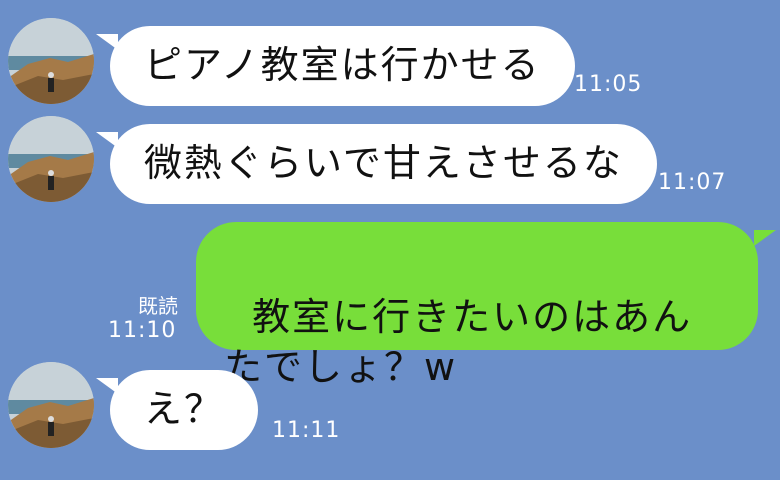 The width and height of the screenshot is (780, 480). I want to click on message-timestamp: 11:11, so click(306, 430).